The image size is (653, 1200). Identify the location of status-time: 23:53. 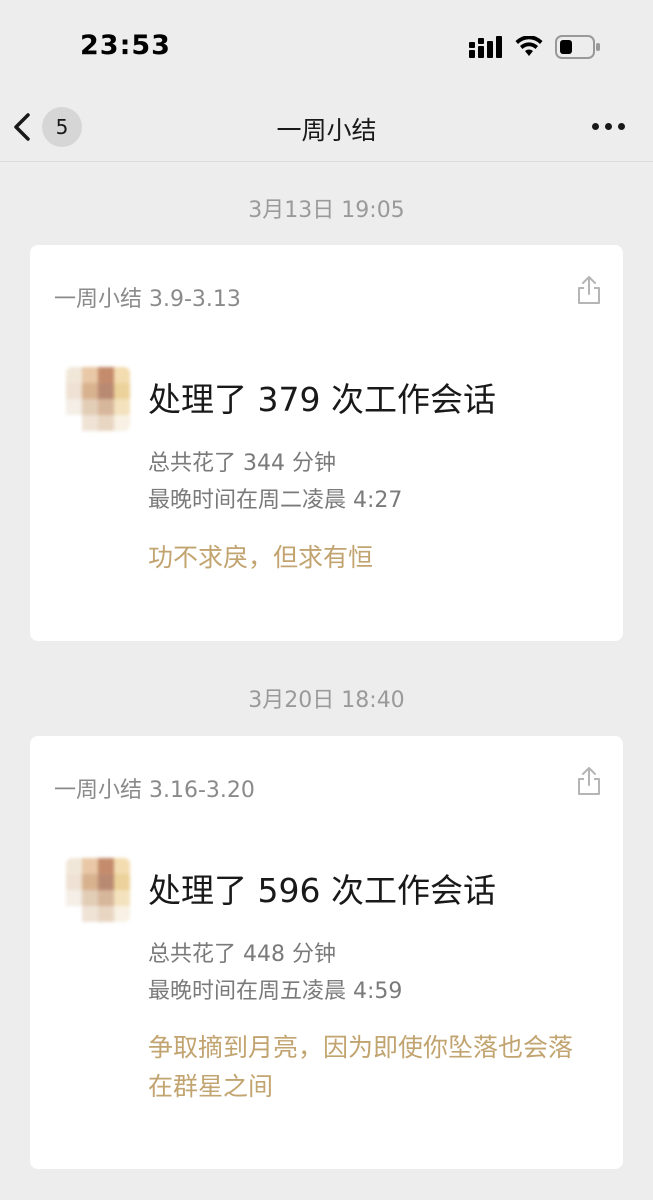
(125, 45).